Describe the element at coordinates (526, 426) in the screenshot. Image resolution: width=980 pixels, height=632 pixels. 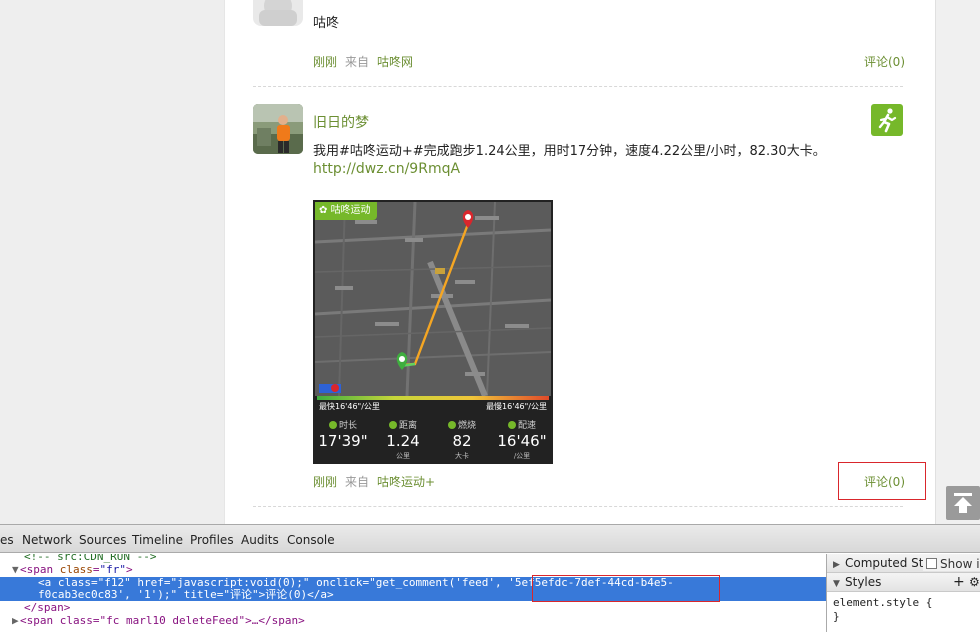
I see `stat-label: 配速` at that location.